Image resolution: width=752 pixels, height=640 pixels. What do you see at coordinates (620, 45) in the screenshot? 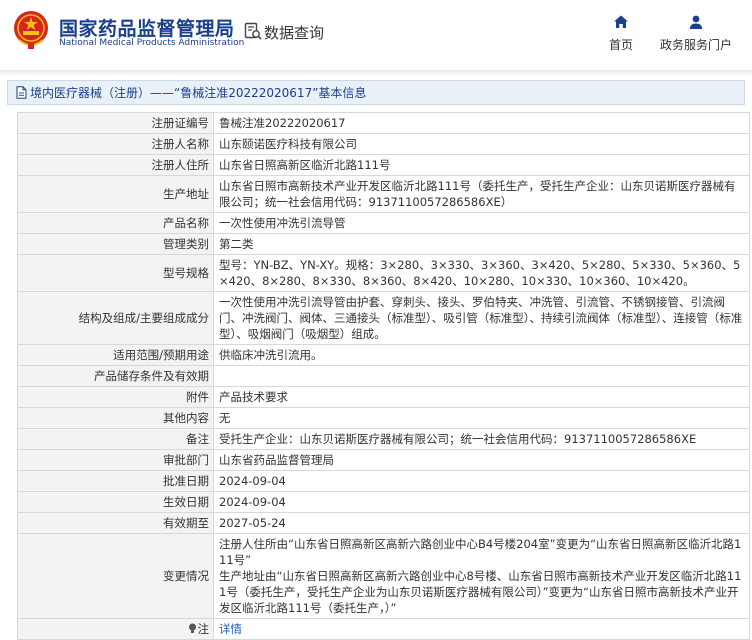
I see `nav-home-label: 首页` at bounding box center [620, 45].